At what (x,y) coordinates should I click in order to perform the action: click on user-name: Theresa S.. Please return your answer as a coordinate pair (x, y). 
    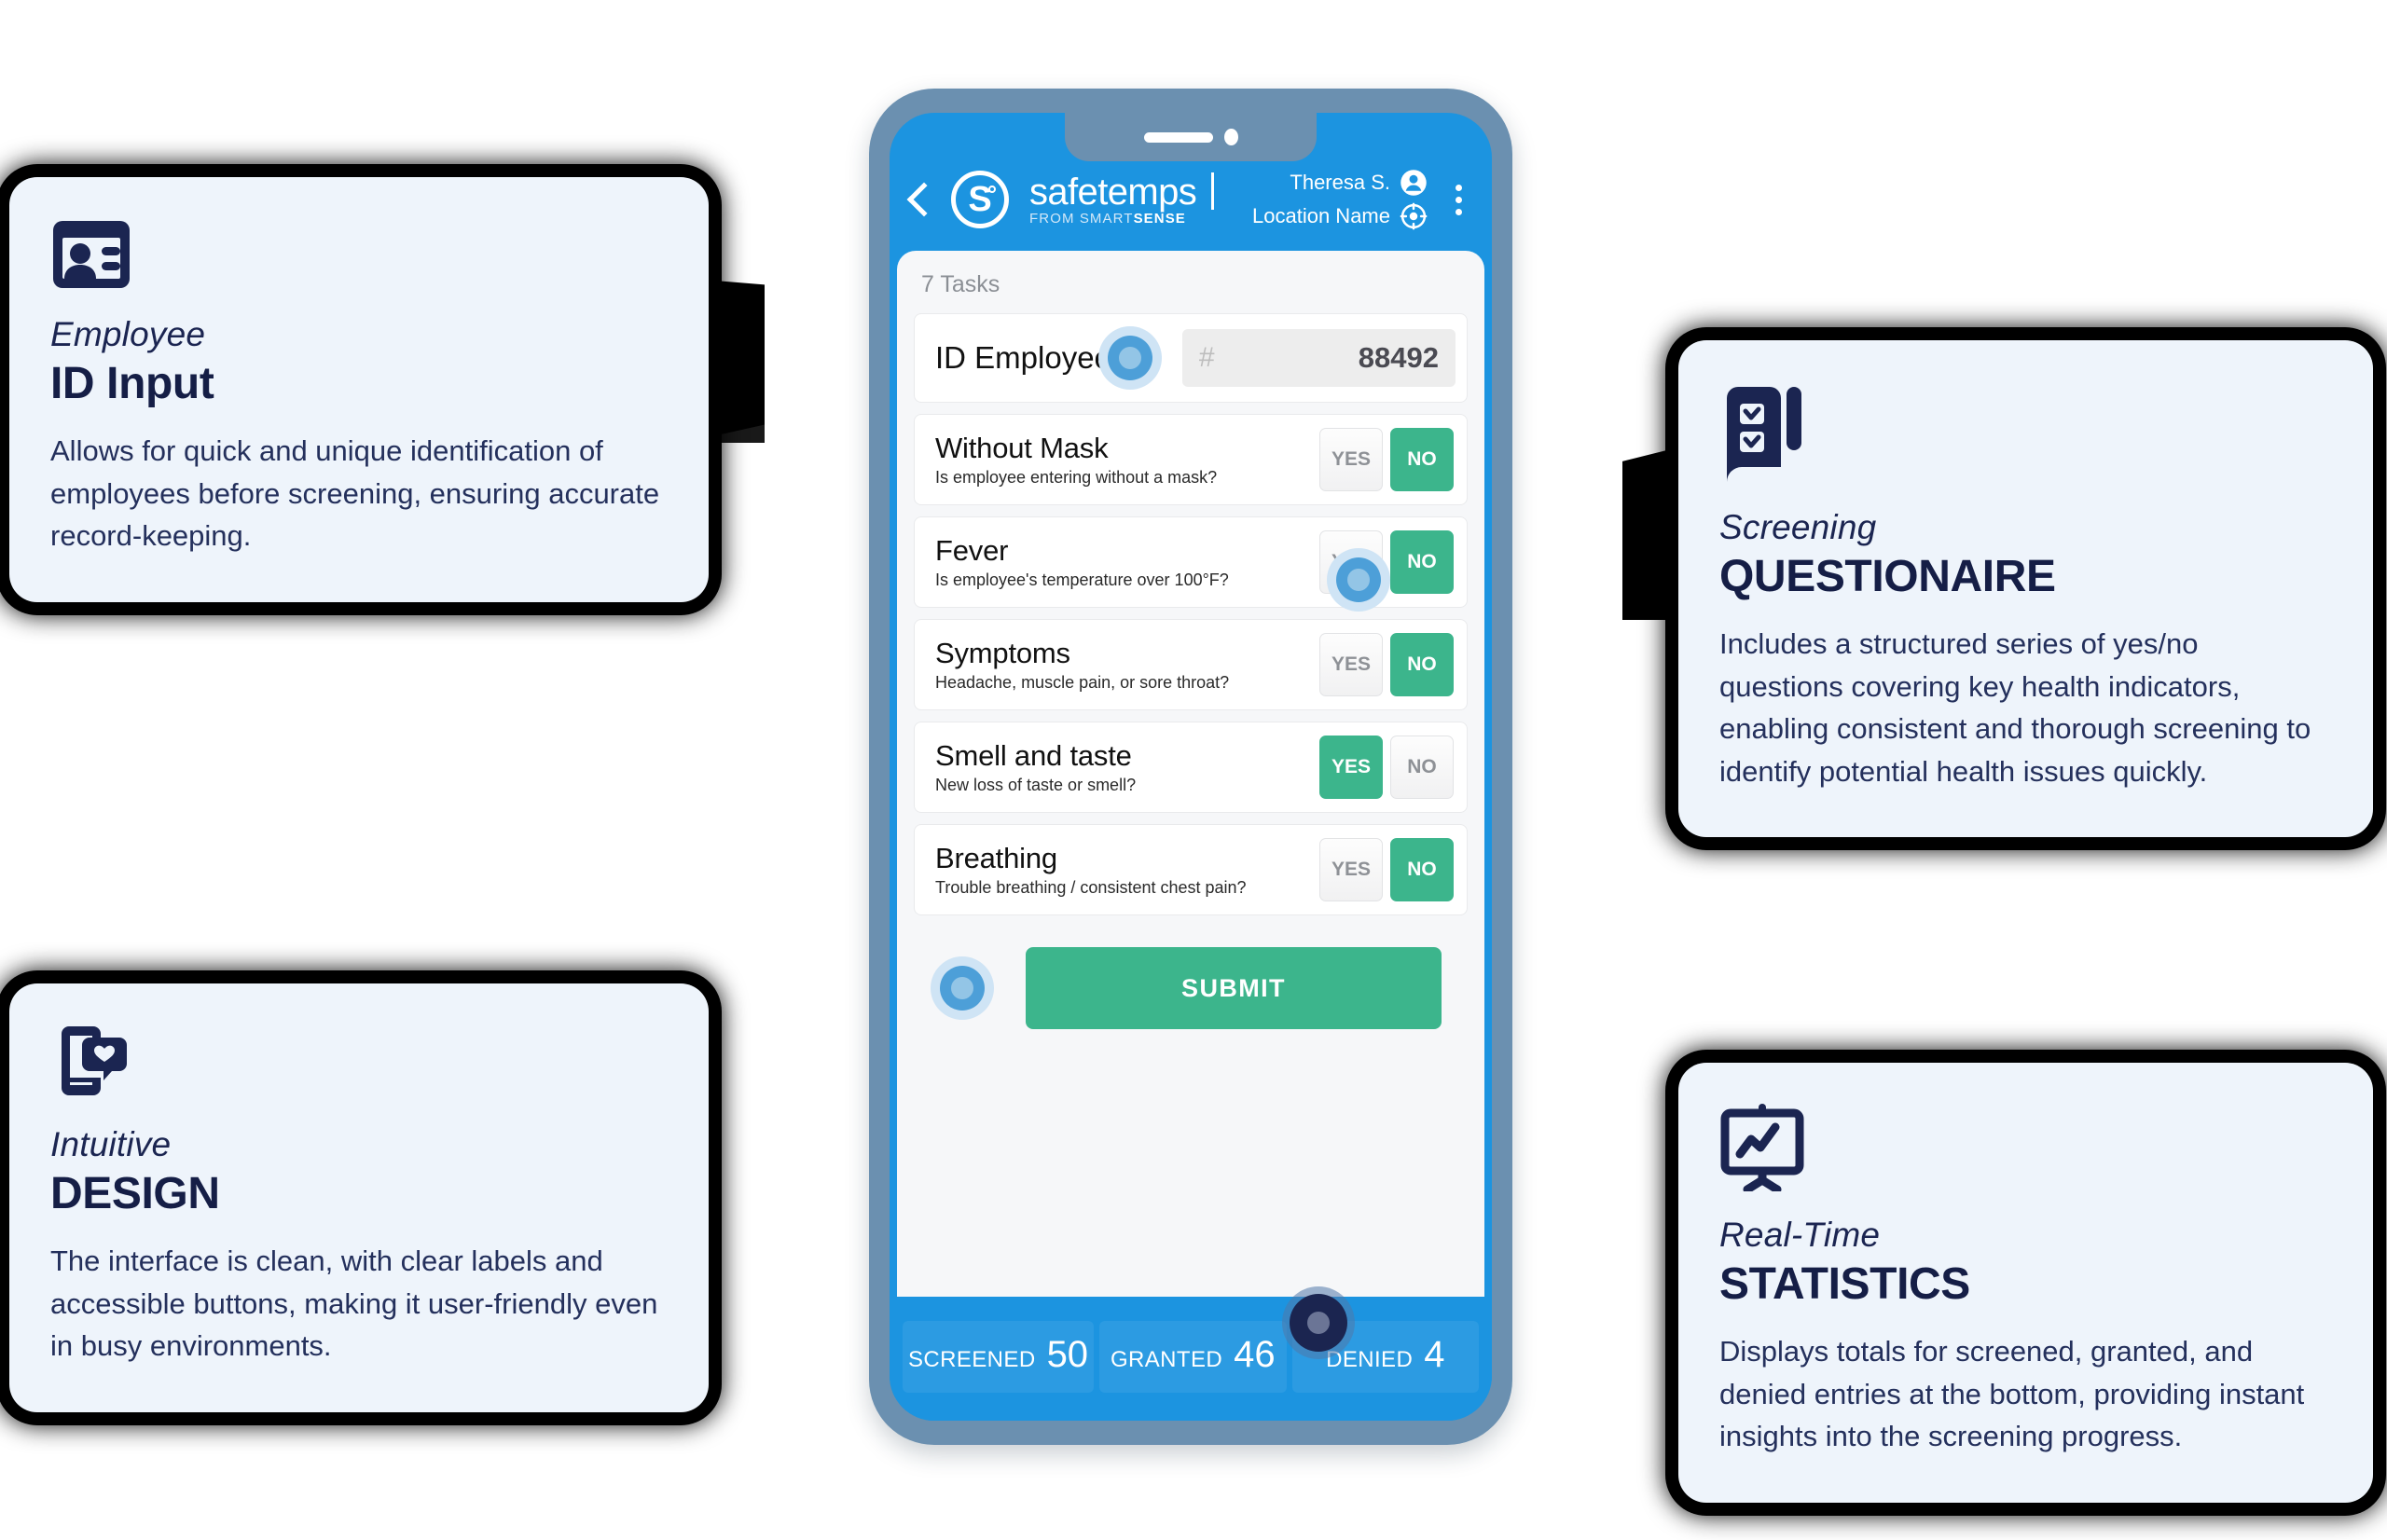
    Looking at the image, I should click on (1340, 182).